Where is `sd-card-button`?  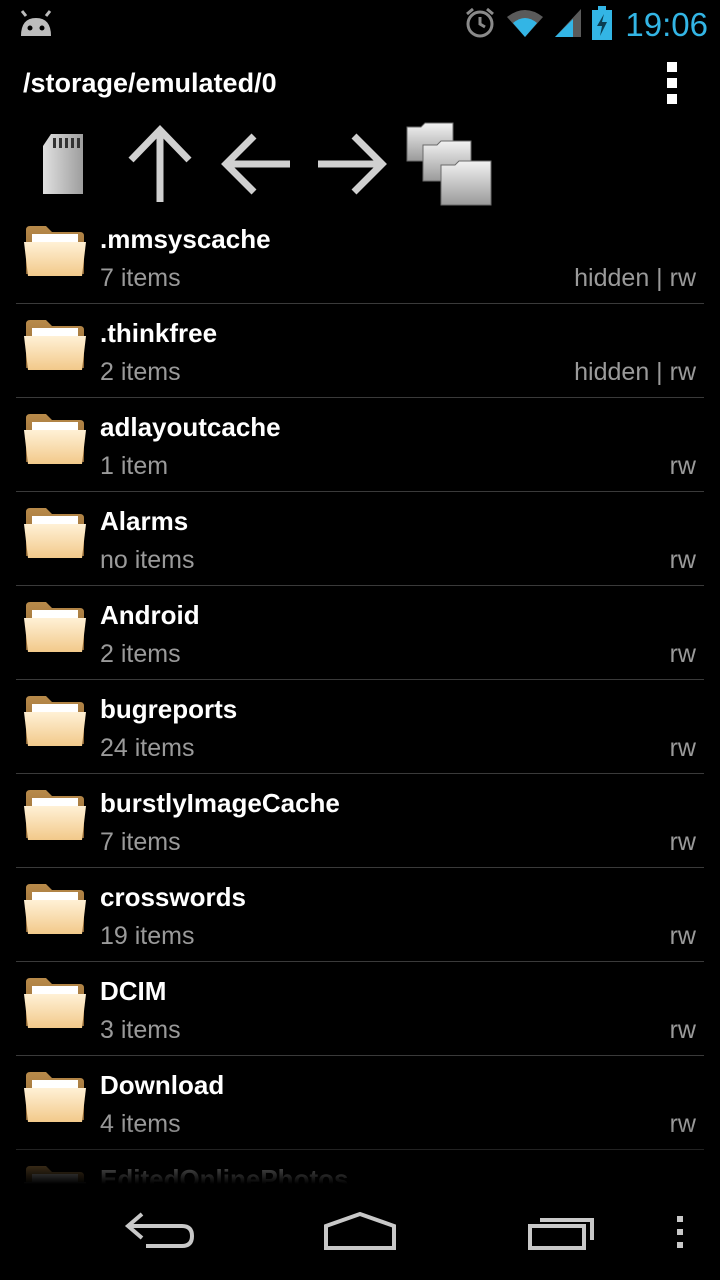
sd-card-button is located at coordinates (63, 164).